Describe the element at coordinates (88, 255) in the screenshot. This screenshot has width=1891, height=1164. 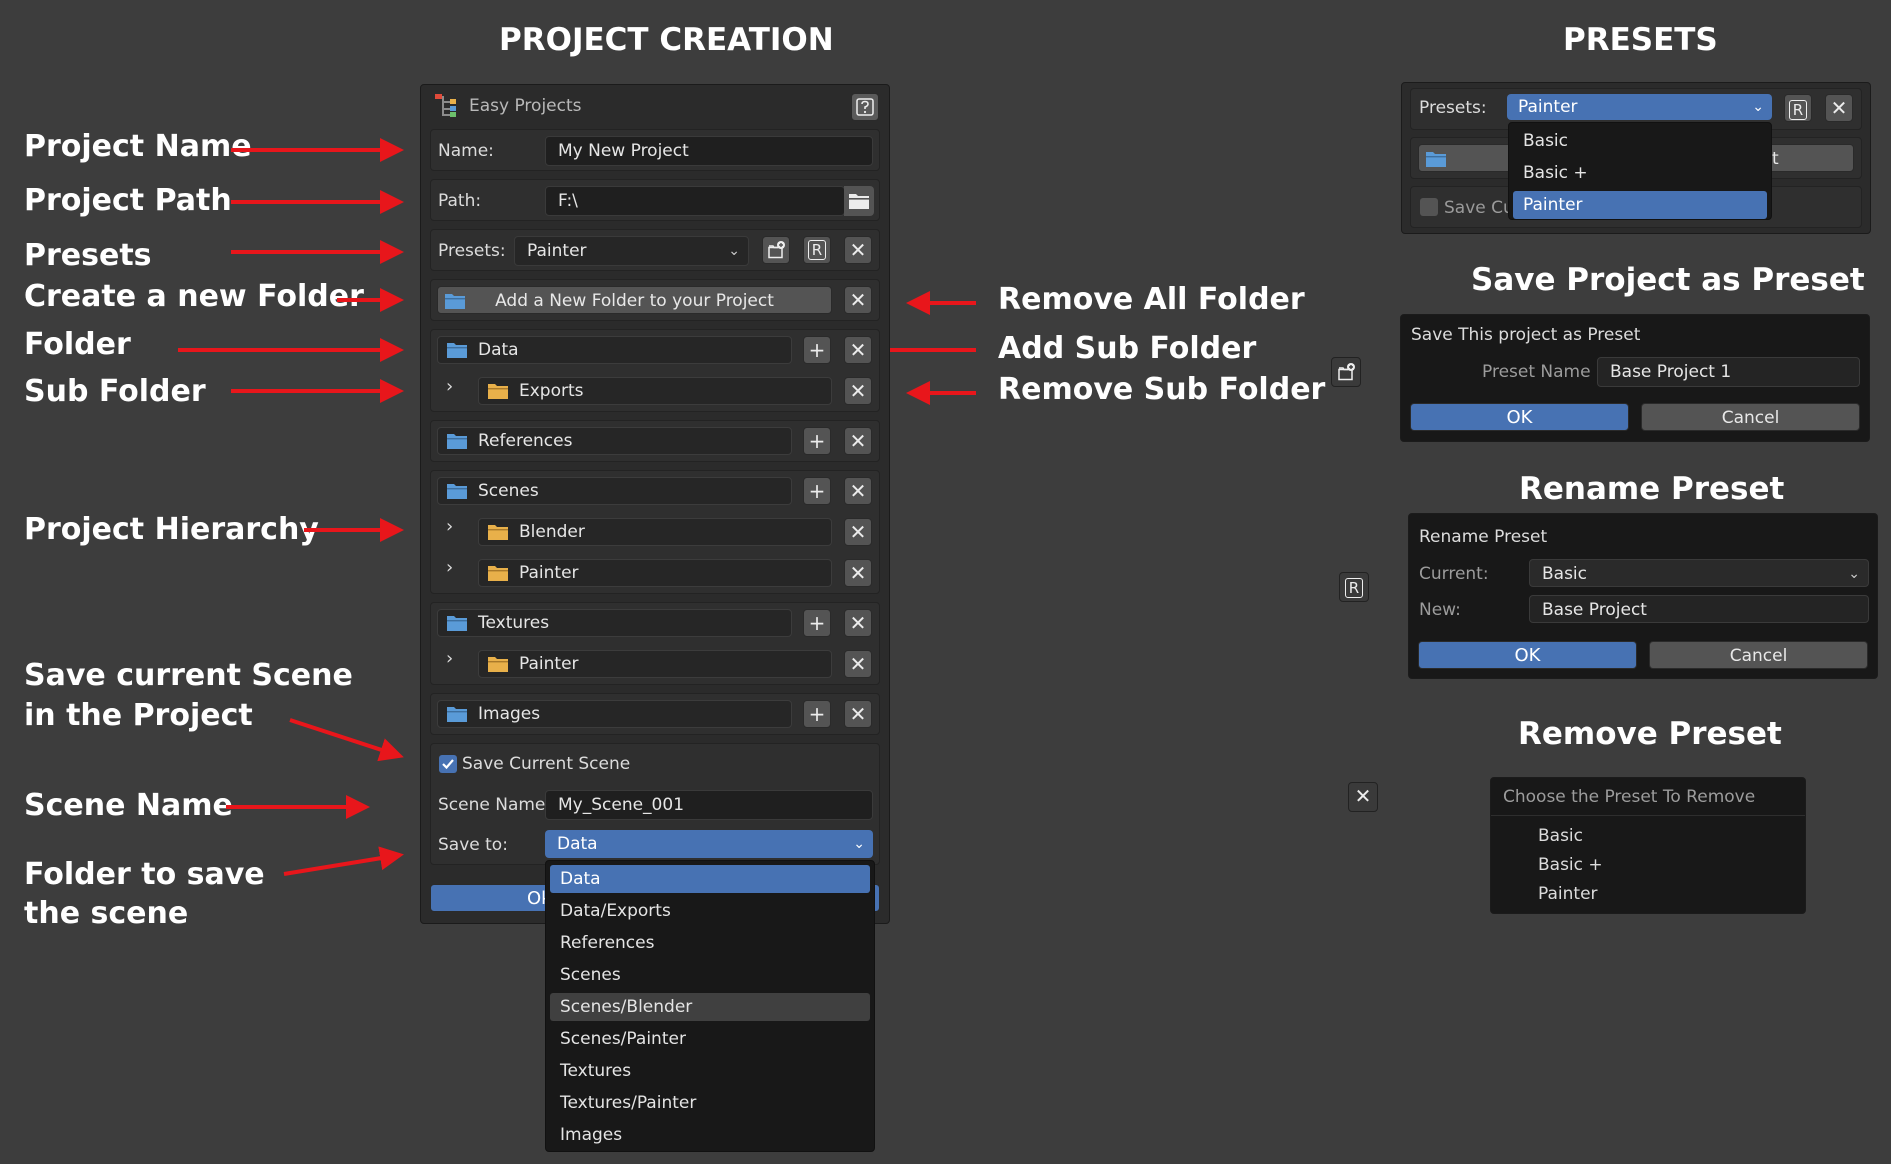
I see `annotation-presets: Presets` at that location.